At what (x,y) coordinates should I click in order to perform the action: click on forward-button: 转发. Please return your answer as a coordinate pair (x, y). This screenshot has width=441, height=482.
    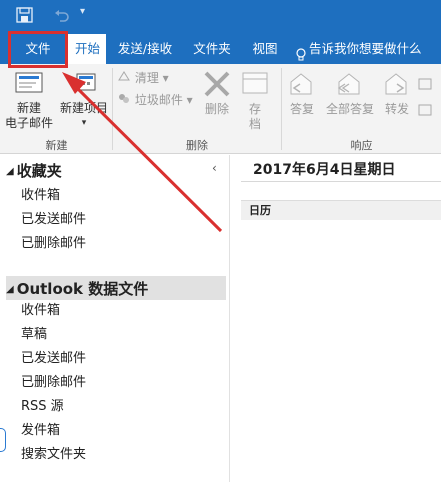
    Looking at the image, I should click on (397, 93).